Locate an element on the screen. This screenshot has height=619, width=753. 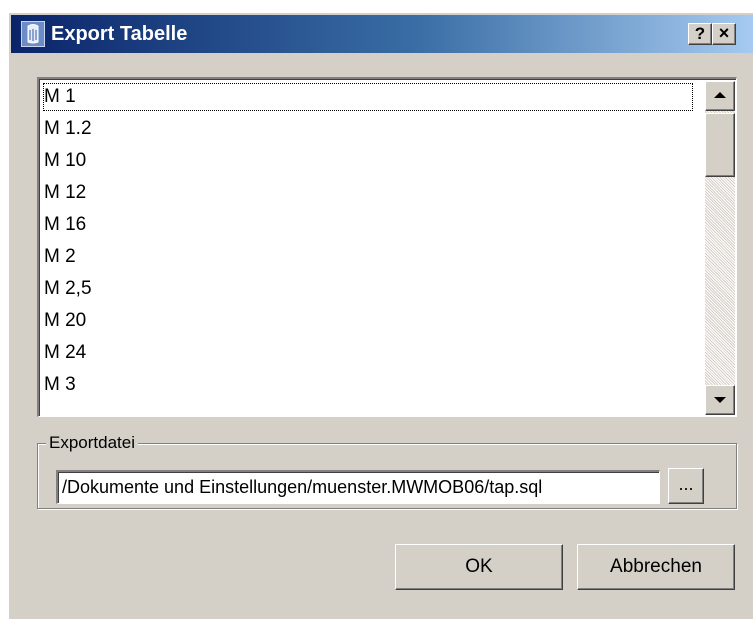
list-item: M 16 is located at coordinates (368, 225).